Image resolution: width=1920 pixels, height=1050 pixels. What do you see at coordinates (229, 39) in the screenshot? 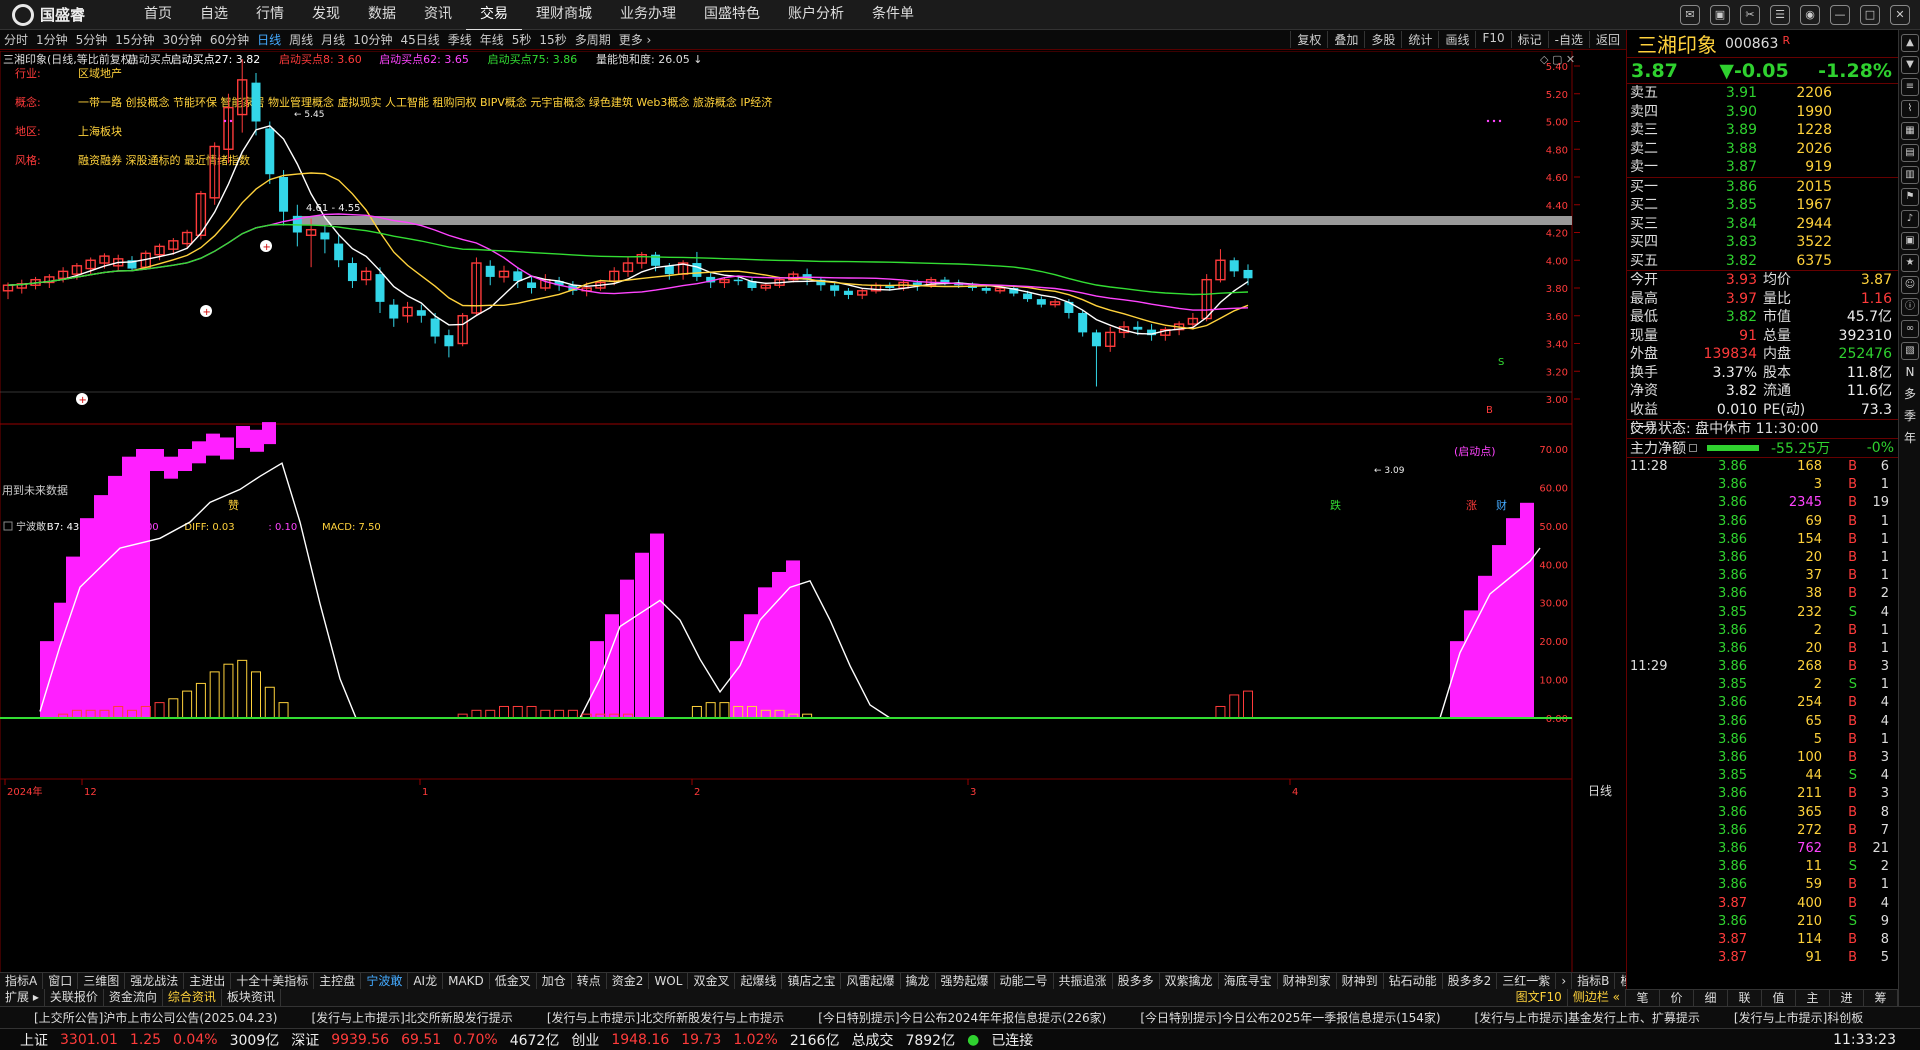
I see `period-tab: 60分钟` at bounding box center [229, 39].